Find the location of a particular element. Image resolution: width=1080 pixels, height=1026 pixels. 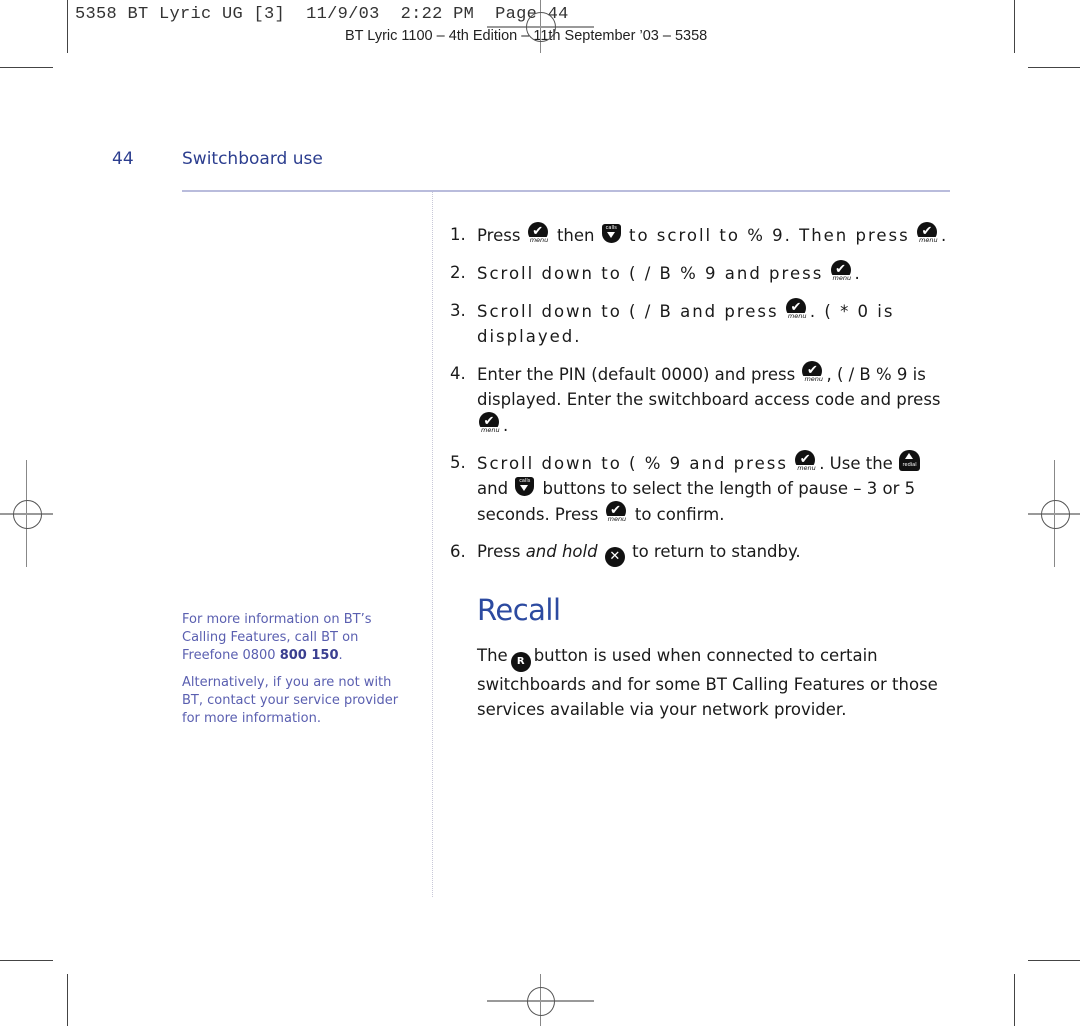

step-number: 5. is located at coordinates (458, 462).